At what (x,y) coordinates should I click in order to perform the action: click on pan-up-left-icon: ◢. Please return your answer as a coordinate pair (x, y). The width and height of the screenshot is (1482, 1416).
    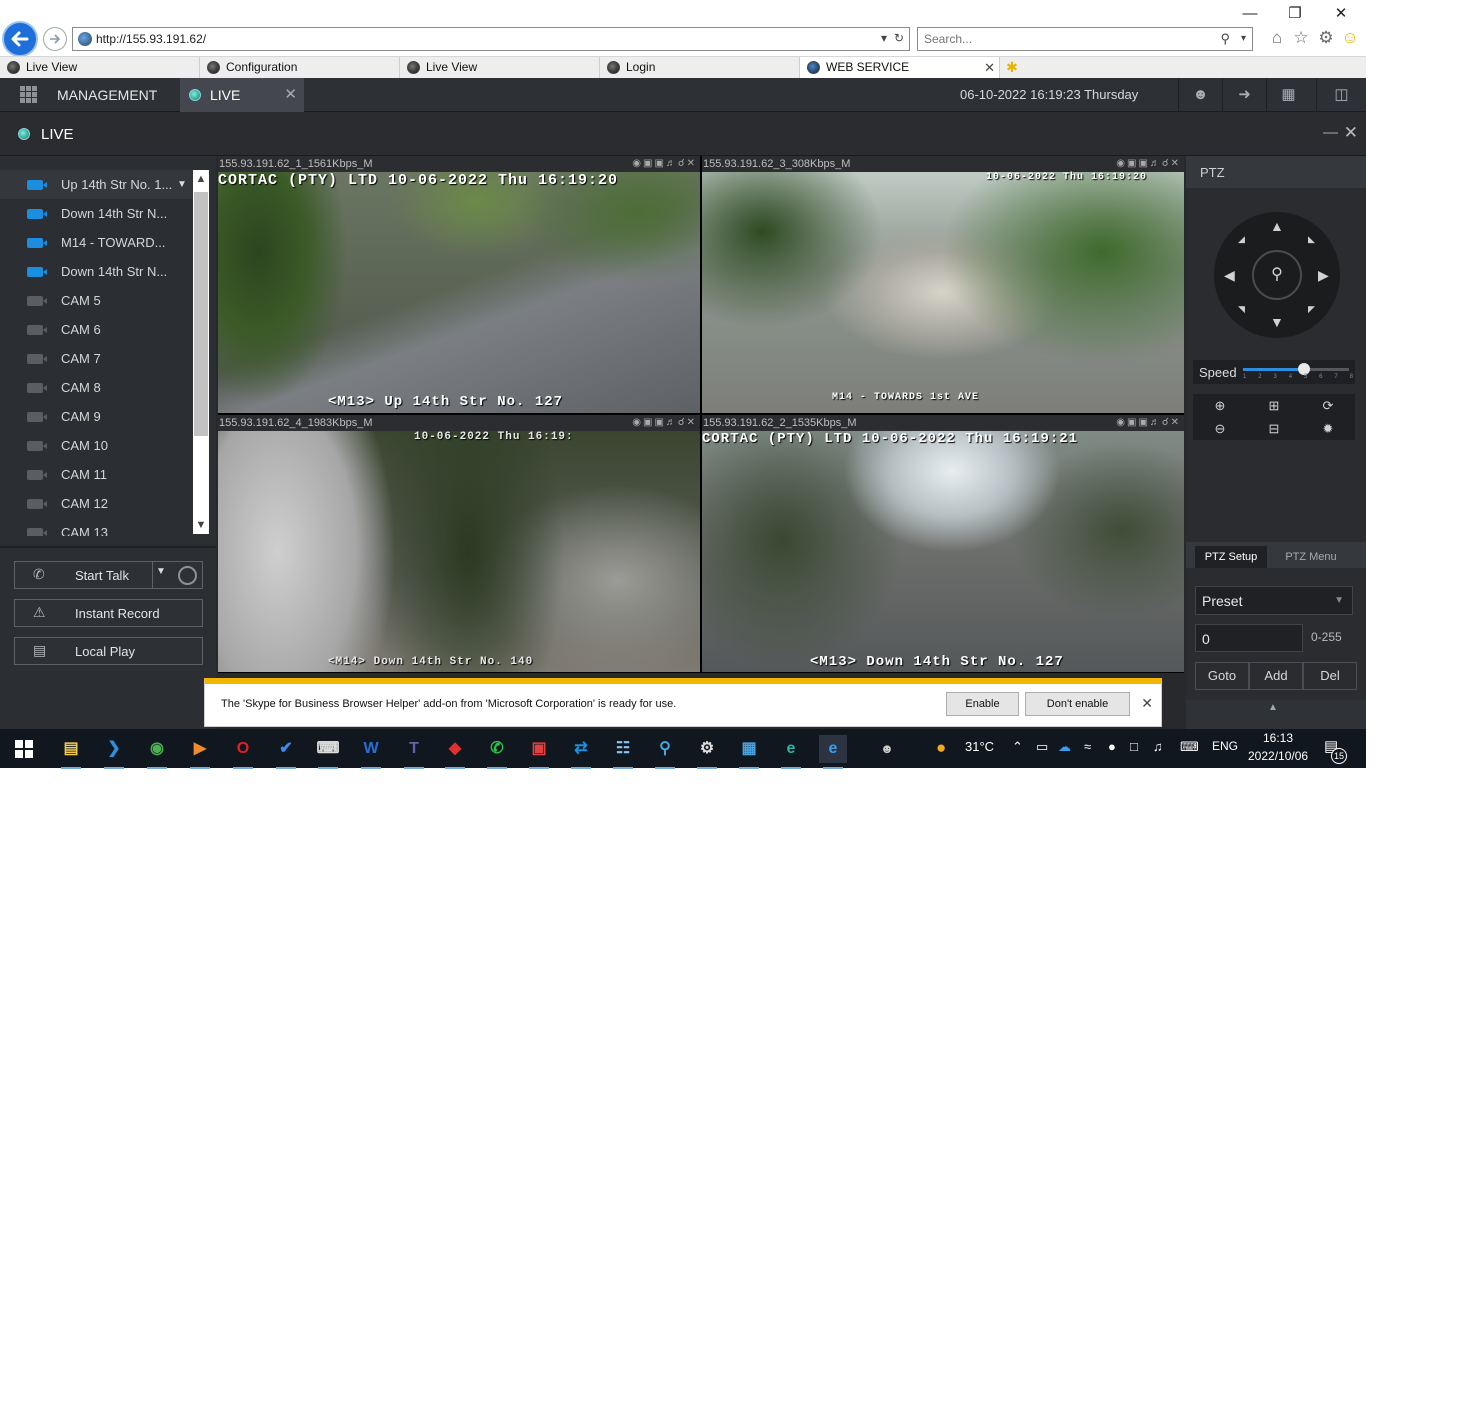
    Looking at the image, I should click on (1241, 239).